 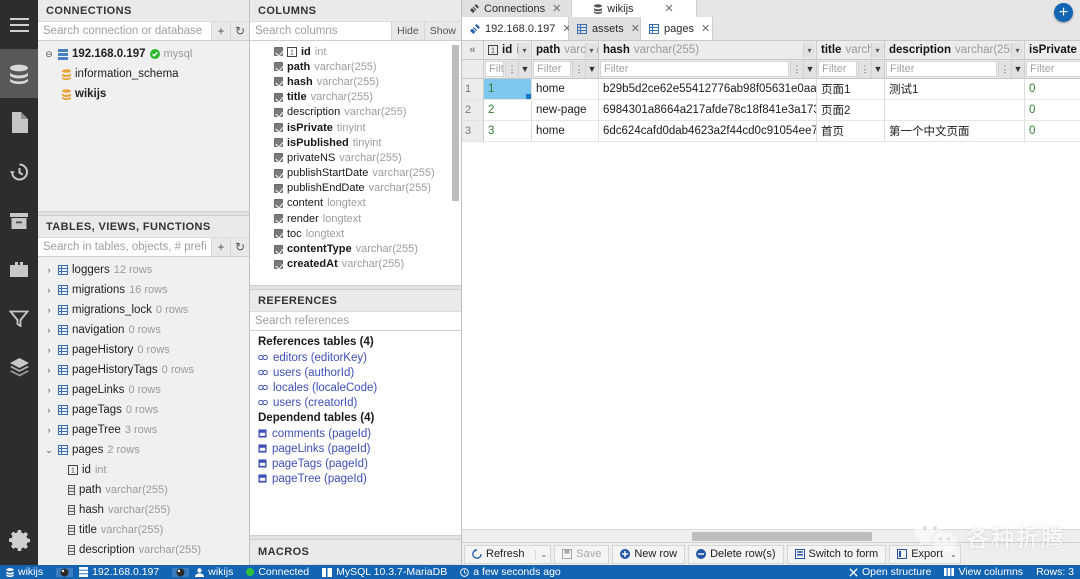 What do you see at coordinates (1052, 50) in the screenshot?
I see `grid-column-header: isPrivatetinyint` at bounding box center [1052, 50].